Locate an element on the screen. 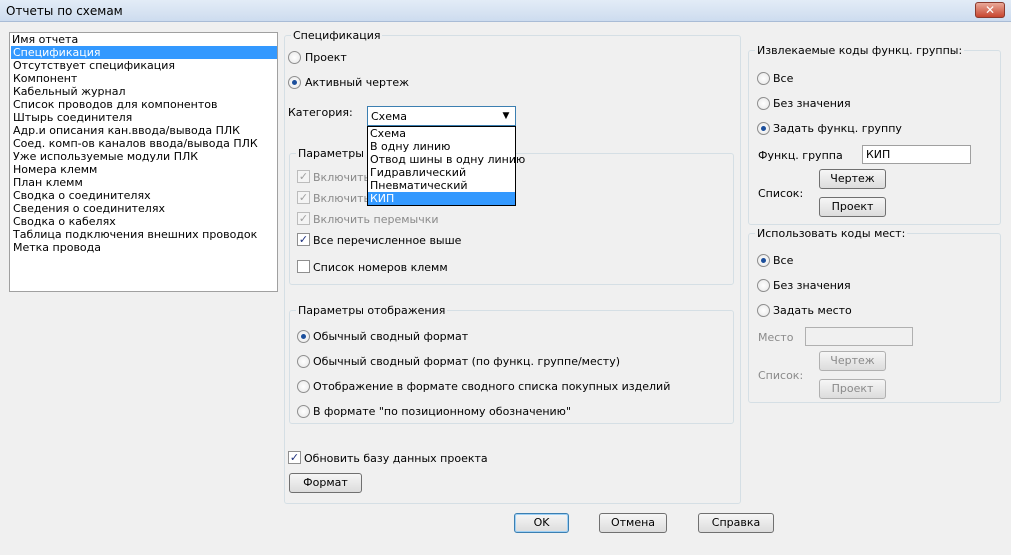 The height and width of the screenshot is (555, 1011). list-item: Уже используемые модули ПЛК is located at coordinates (144, 156).